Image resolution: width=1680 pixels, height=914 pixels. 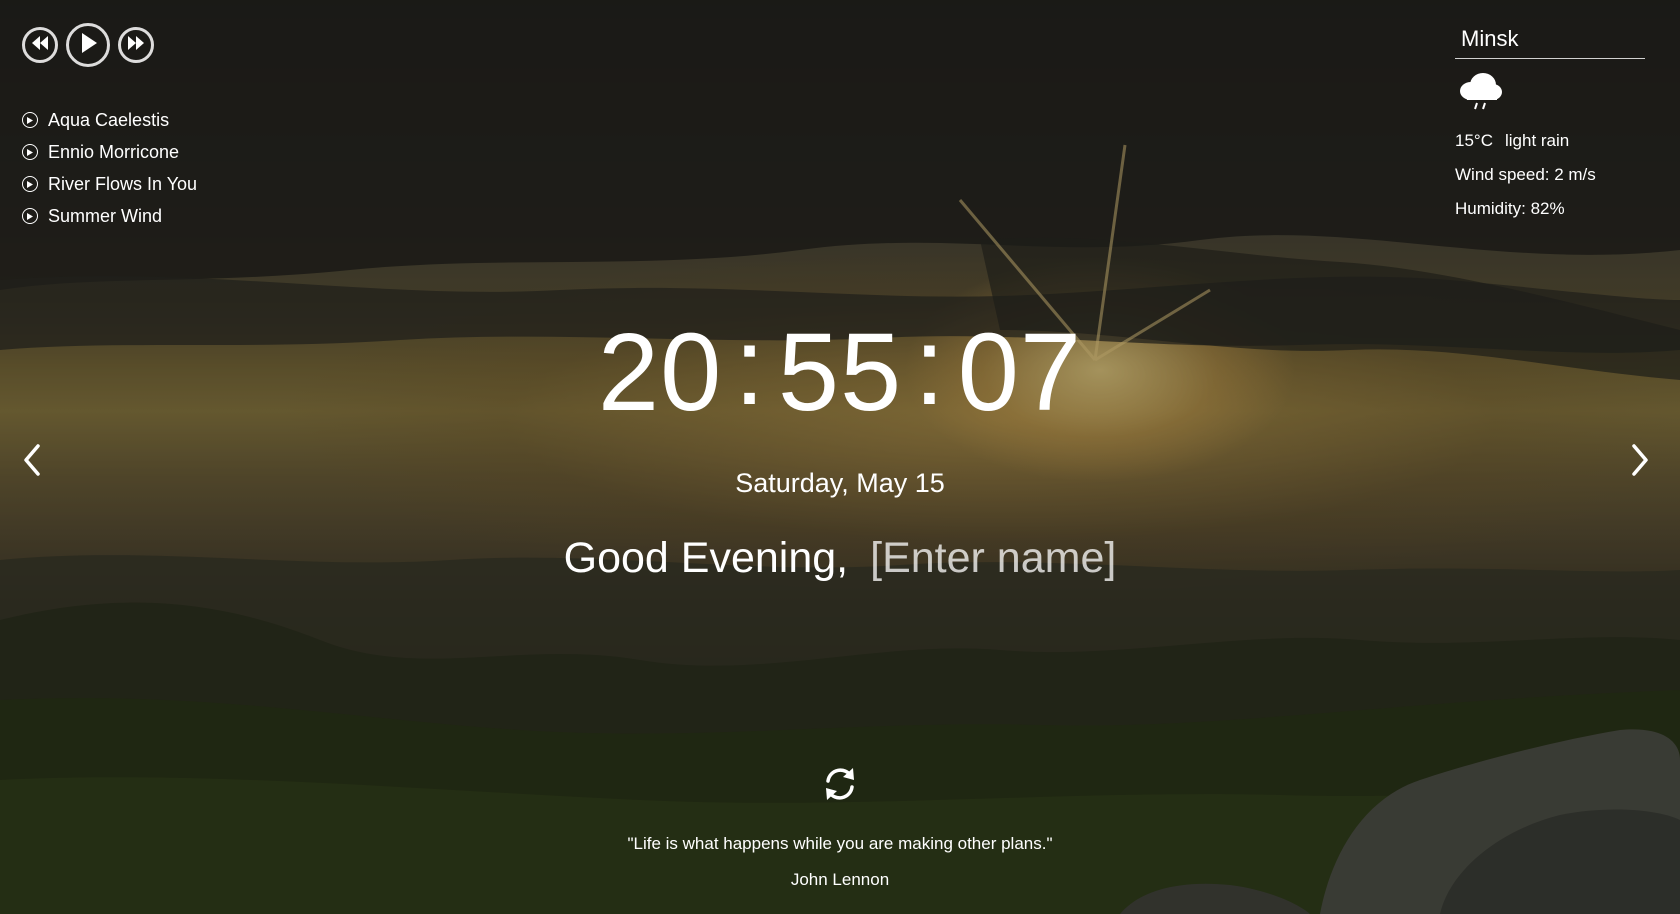 I want to click on play-button, so click(x=88, y=45).